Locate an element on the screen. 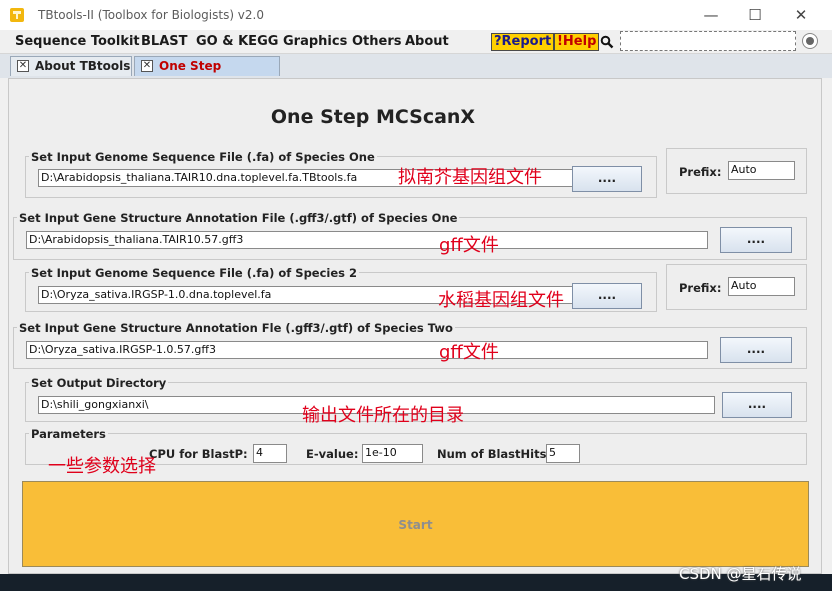 The height and width of the screenshot is (591, 832). menu-others: Others is located at coordinates (377, 41).